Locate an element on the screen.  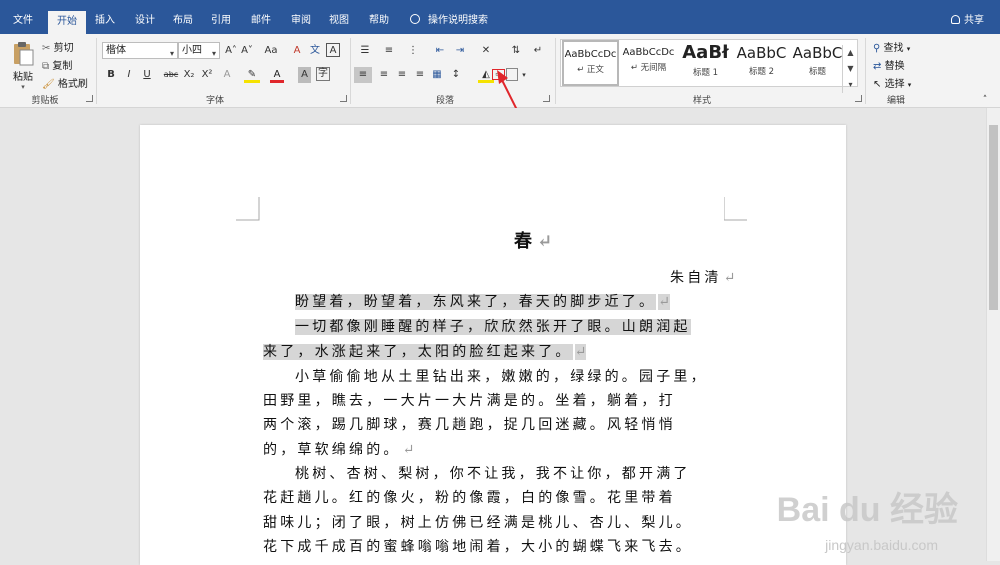
grow-font-button: A˄ is located at coordinates (231, 51).